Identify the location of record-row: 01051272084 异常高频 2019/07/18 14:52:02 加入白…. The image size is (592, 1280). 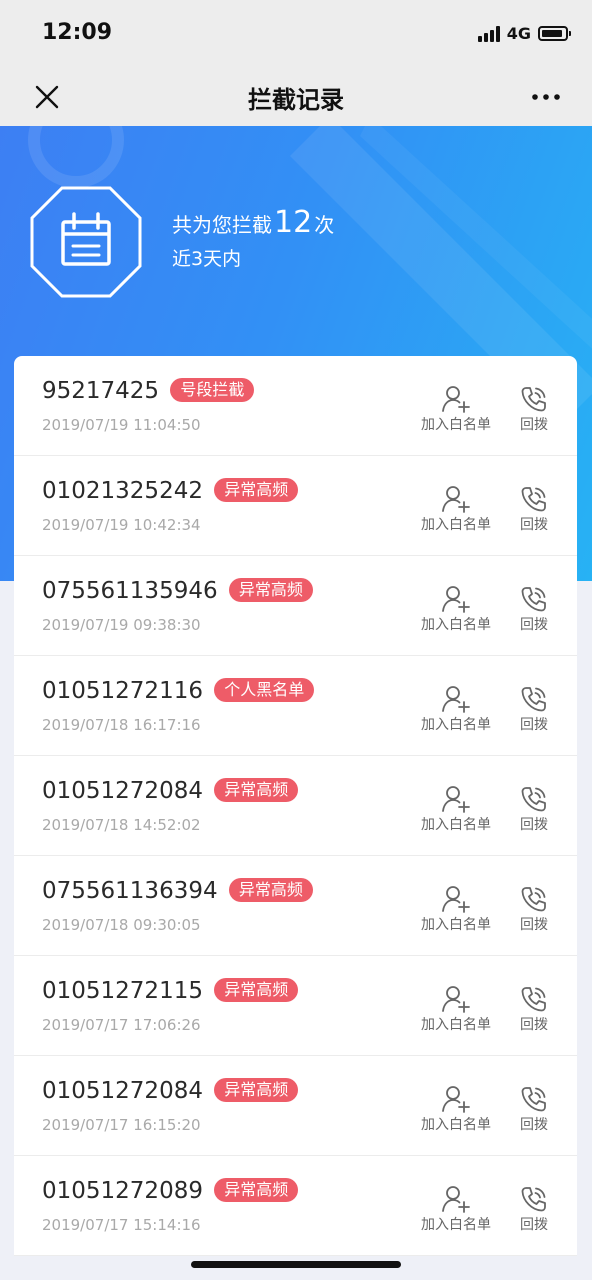
(295, 806).